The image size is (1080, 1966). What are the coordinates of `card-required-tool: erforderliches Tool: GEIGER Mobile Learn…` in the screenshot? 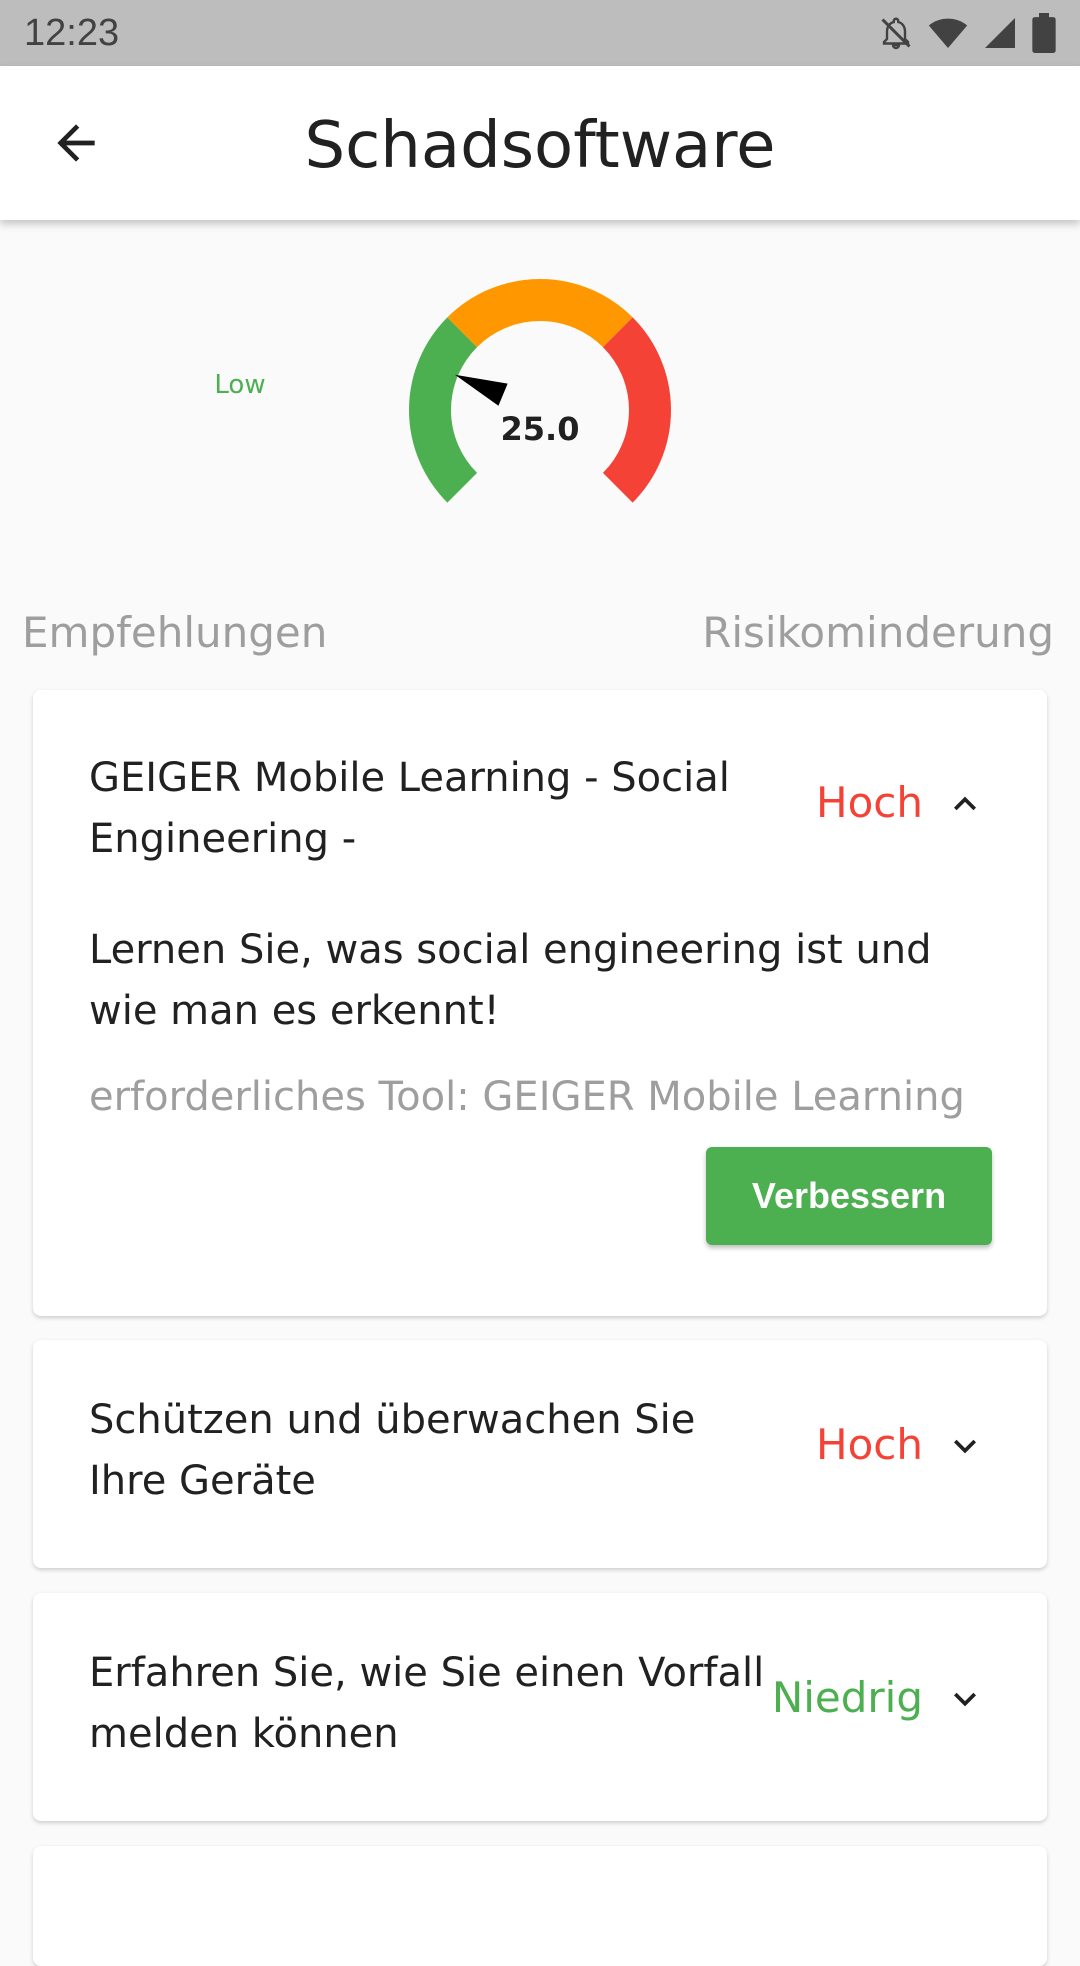 It's located at (527, 1097).